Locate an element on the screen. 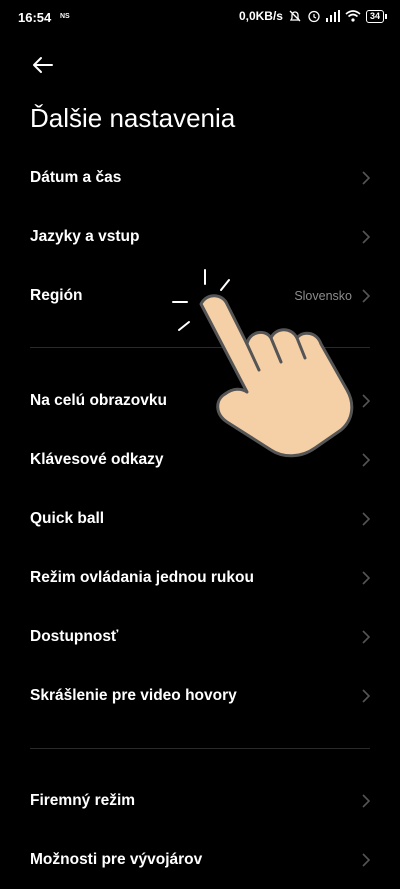 This screenshot has height=889, width=400. battery-indicator: 34 is located at coordinates (376, 16).